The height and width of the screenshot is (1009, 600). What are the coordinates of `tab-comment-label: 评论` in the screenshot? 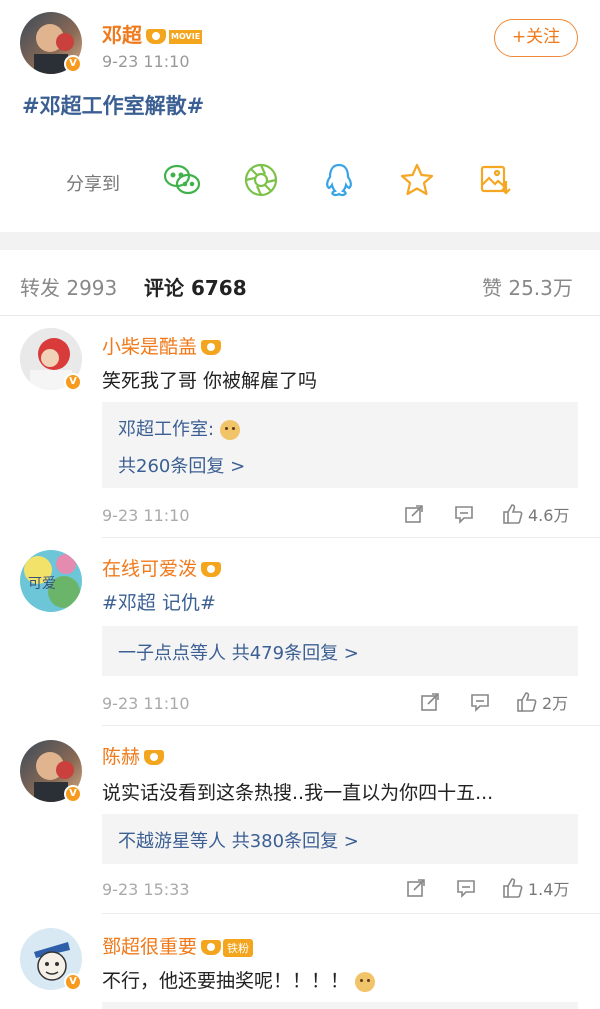 It's located at (164, 288).